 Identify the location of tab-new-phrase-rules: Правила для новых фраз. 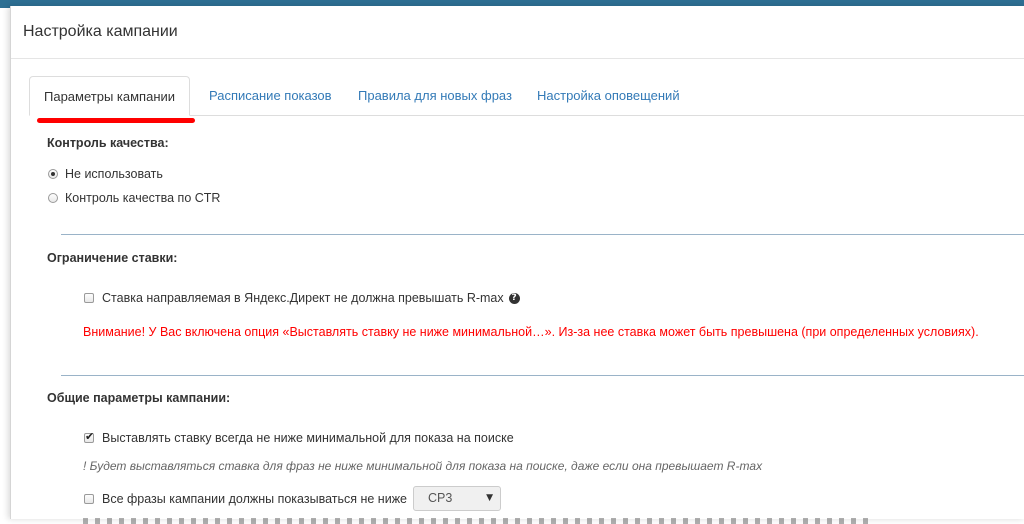
(435, 95).